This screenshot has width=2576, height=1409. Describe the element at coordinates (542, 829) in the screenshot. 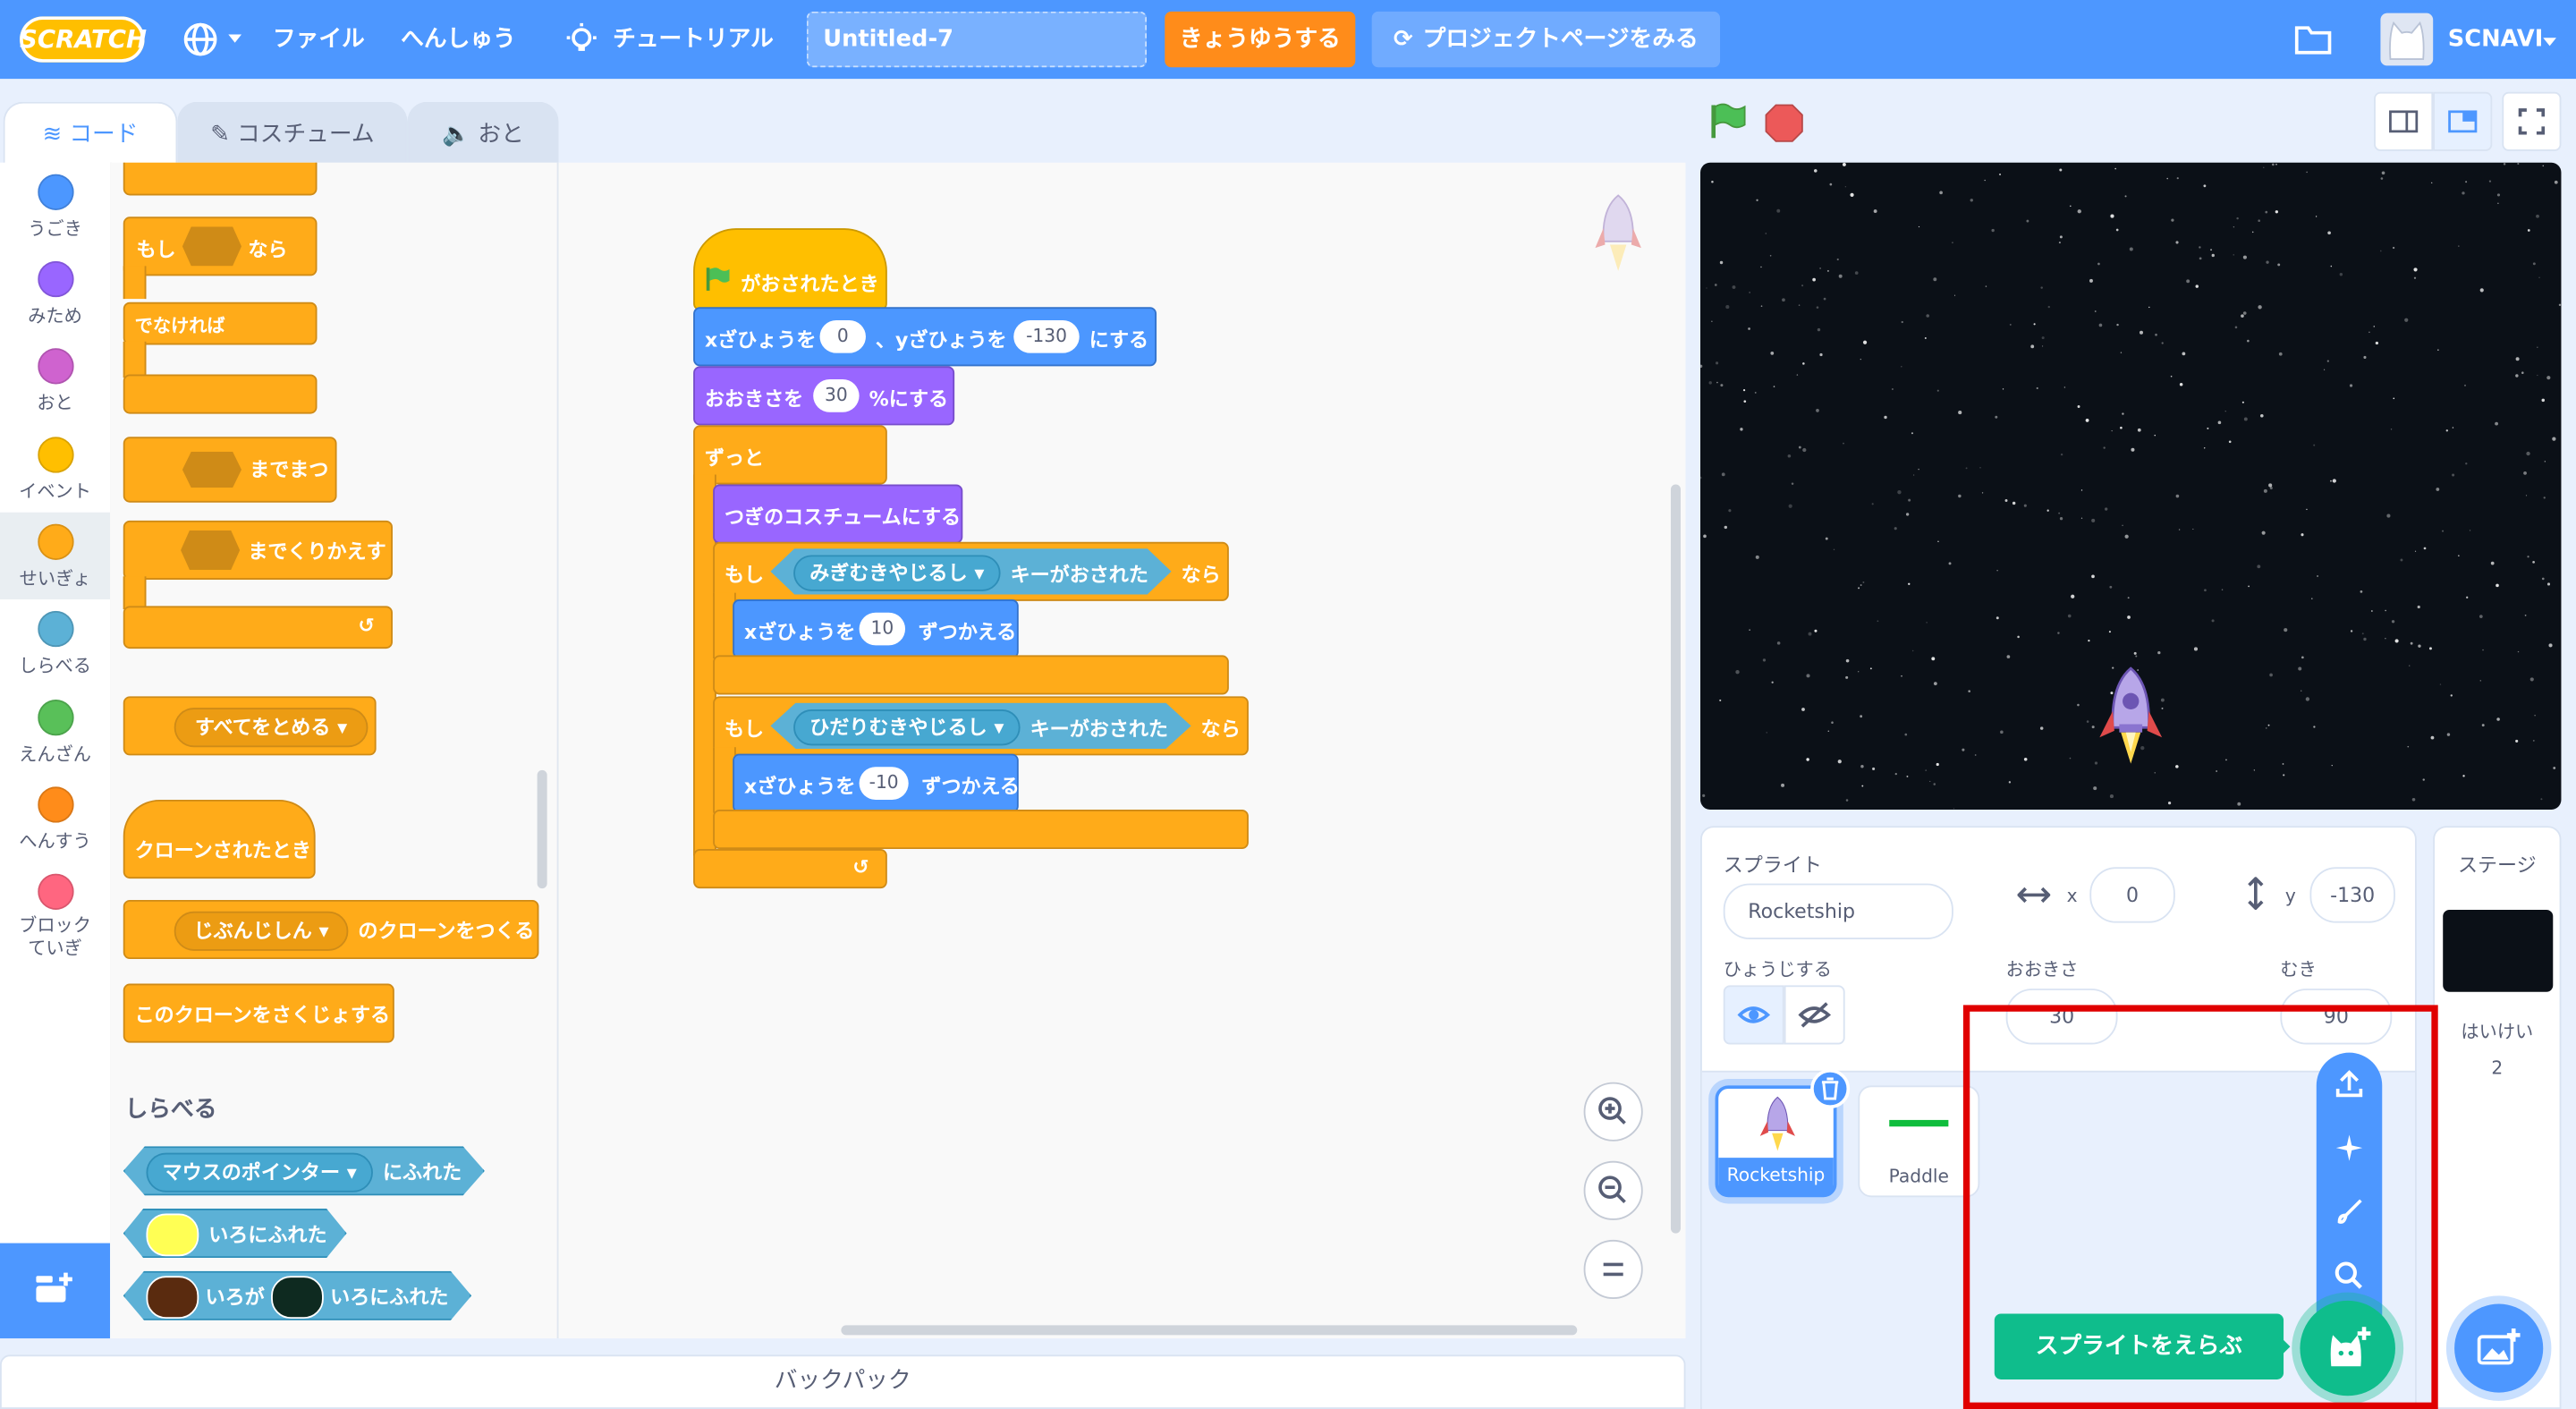

I see `palette-scrollbar` at that location.